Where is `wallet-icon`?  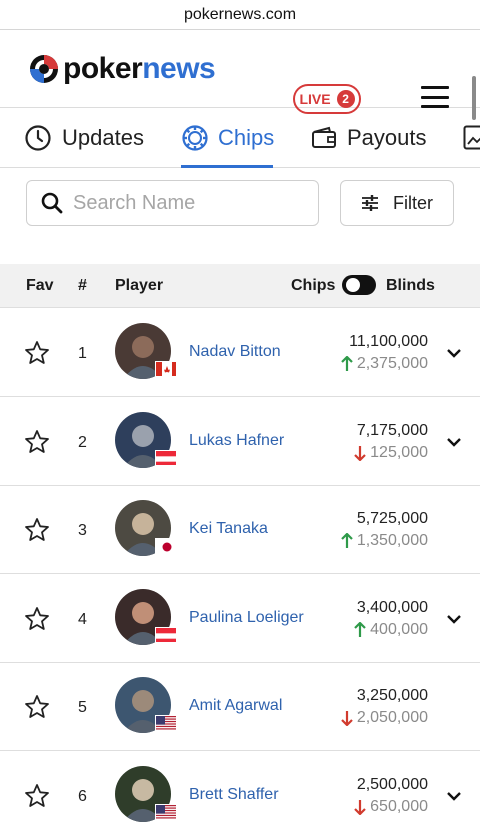 wallet-icon is located at coordinates (324, 137).